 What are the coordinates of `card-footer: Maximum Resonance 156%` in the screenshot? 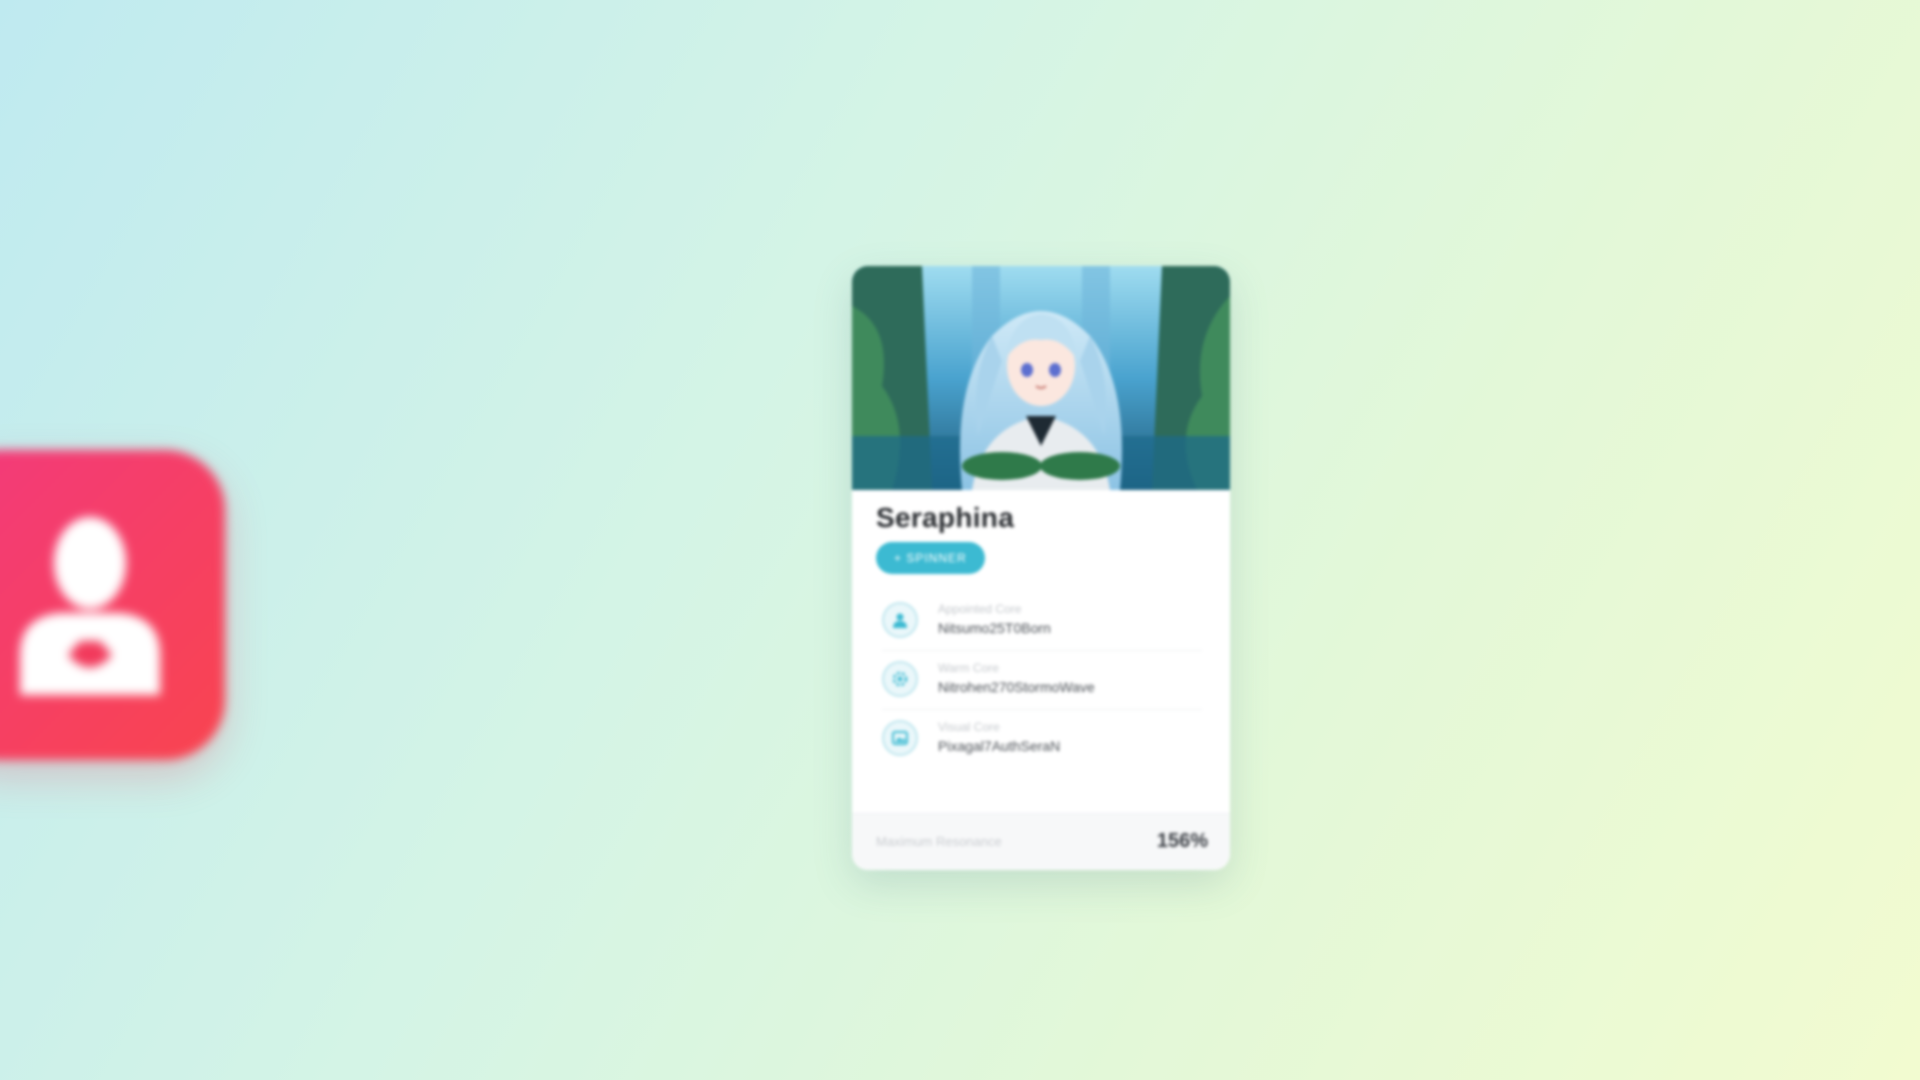 It's located at (1041, 841).